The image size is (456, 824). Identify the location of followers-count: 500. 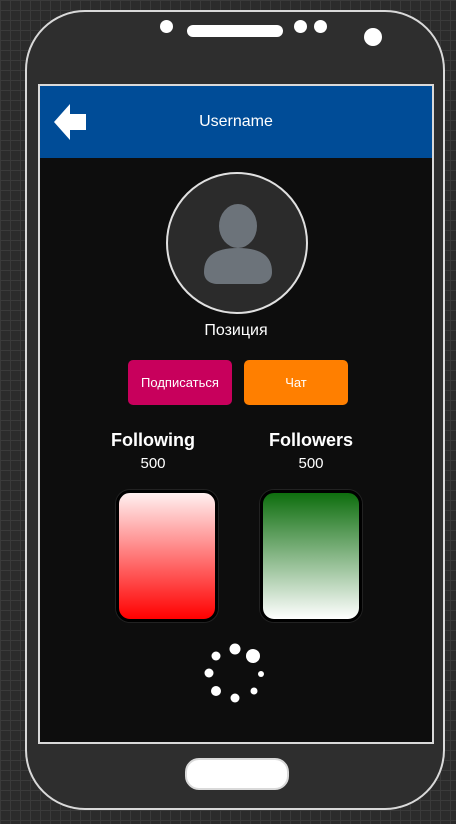
(311, 463).